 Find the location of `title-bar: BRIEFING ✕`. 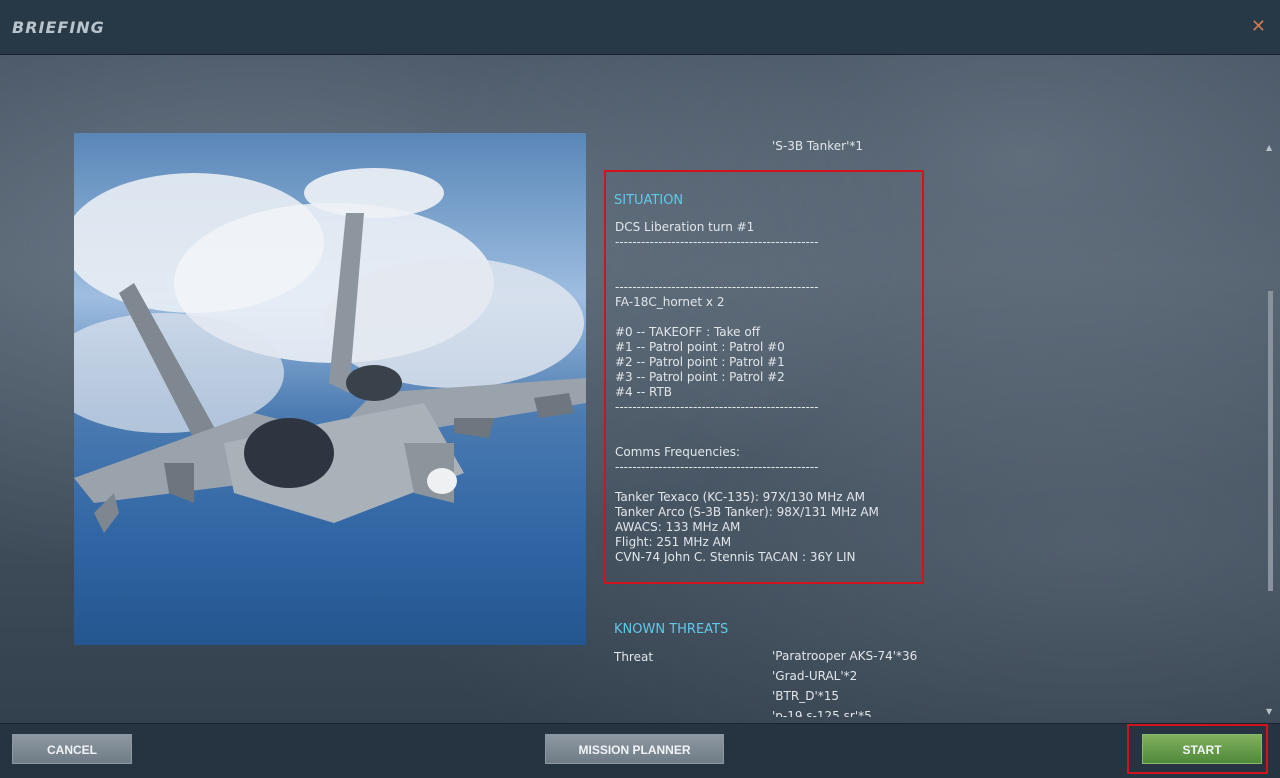

title-bar: BRIEFING ✕ is located at coordinates (640, 27).